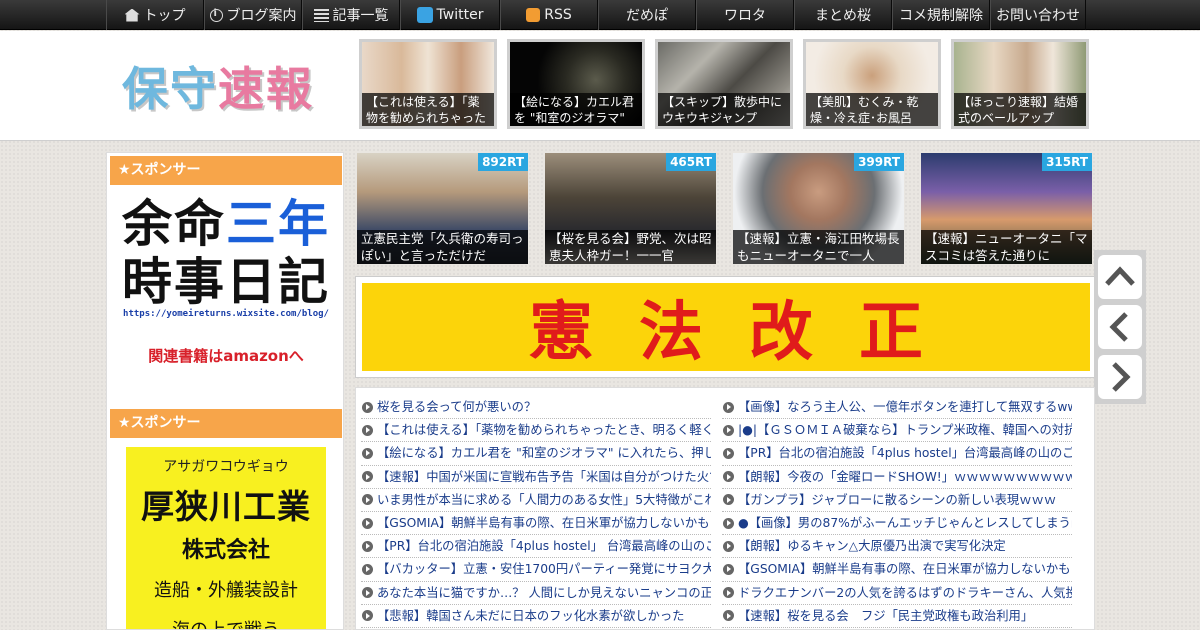 This screenshot has height=630, width=1200. What do you see at coordinates (745, 15) in the screenshot?
I see `nav-item-warota: ワロタ` at bounding box center [745, 15].